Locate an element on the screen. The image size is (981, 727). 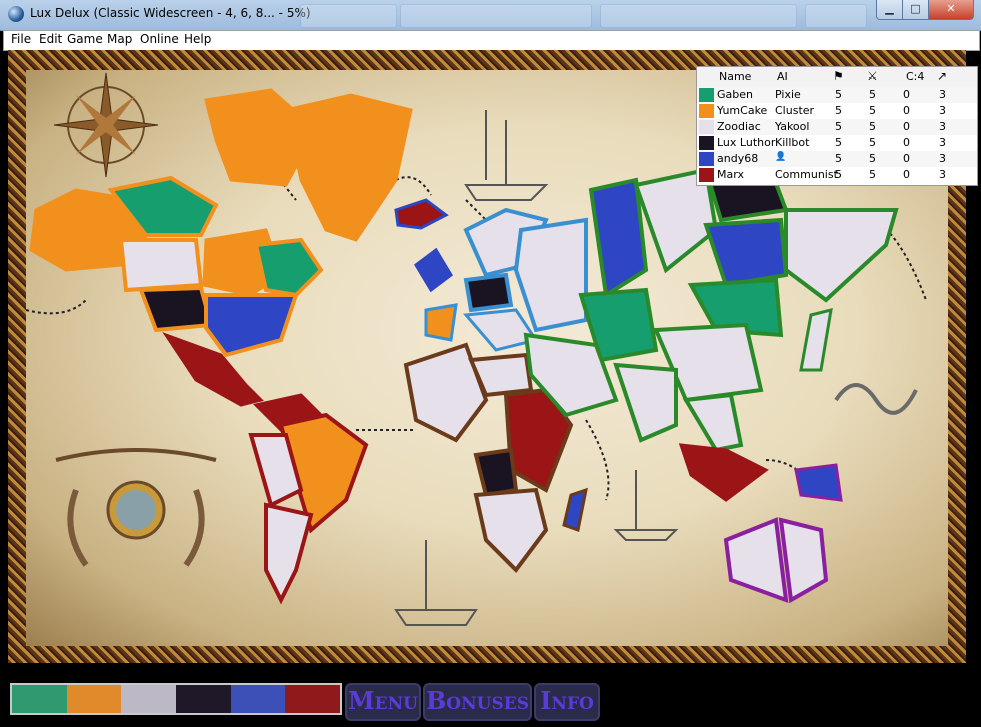
player-name: YumCake is located at coordinates (742, 110).